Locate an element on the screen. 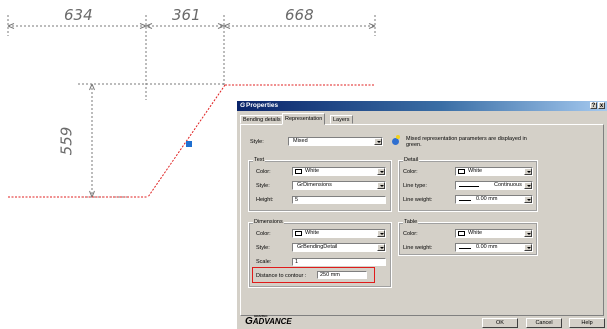 Image resolution: width=607 pixels, height=329 pixels. detail-lineweight-dropdown: 0.00 mm is located at coordinates (494, 199).